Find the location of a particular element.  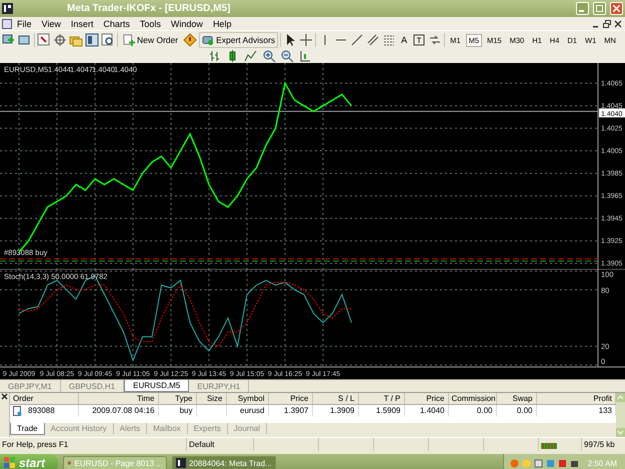

document-plus-icon is located at coordinates (129, 40).